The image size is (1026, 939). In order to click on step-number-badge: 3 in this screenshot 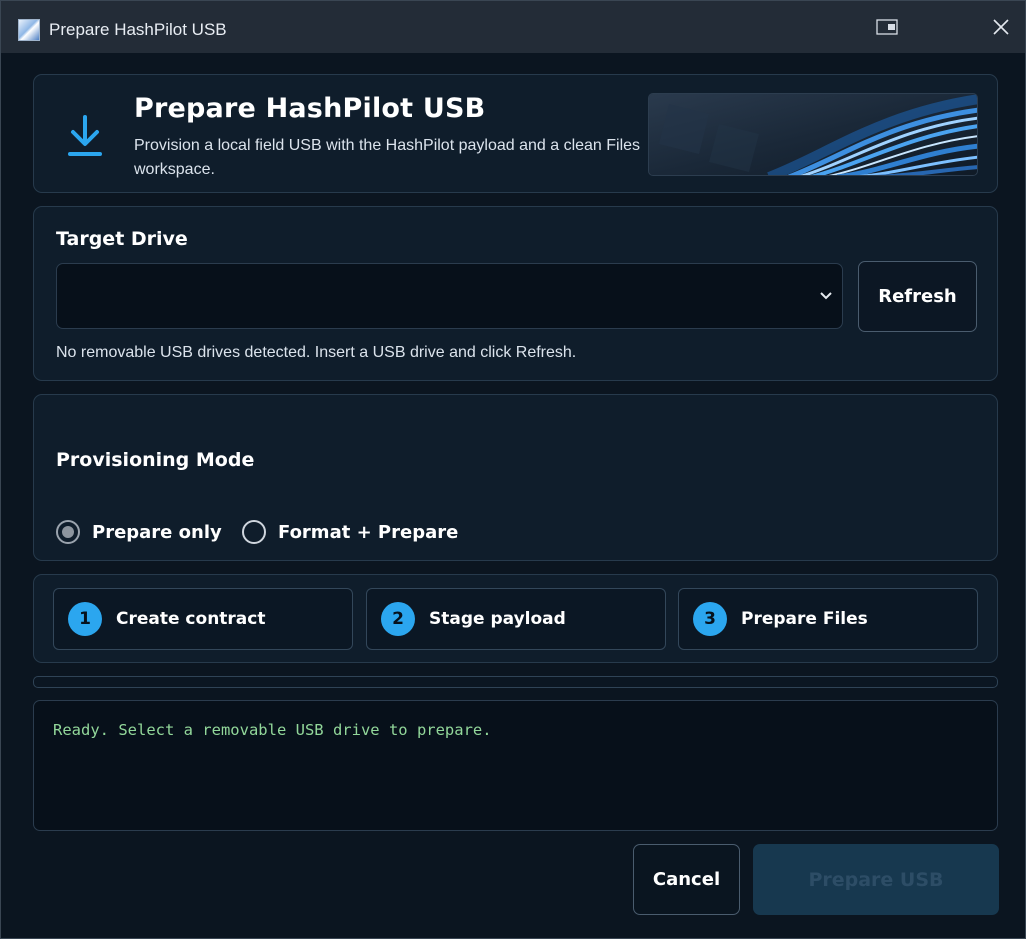, I will do `click(710, 619)`.